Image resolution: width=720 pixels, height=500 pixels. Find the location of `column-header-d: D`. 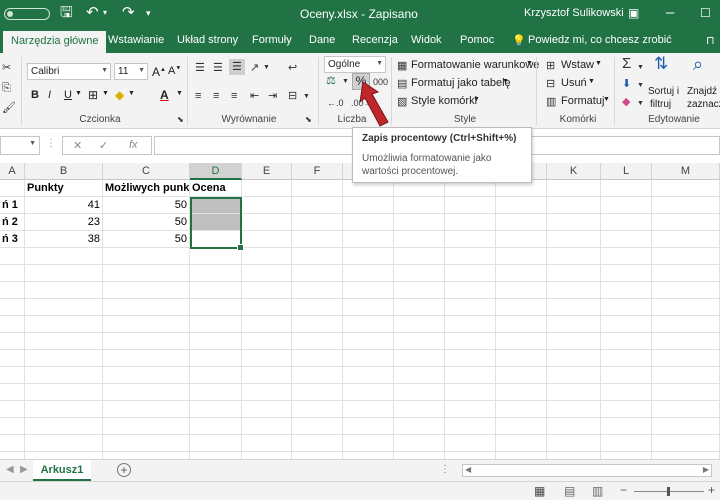

column-header-d: D is located at coordinates (216, 171).